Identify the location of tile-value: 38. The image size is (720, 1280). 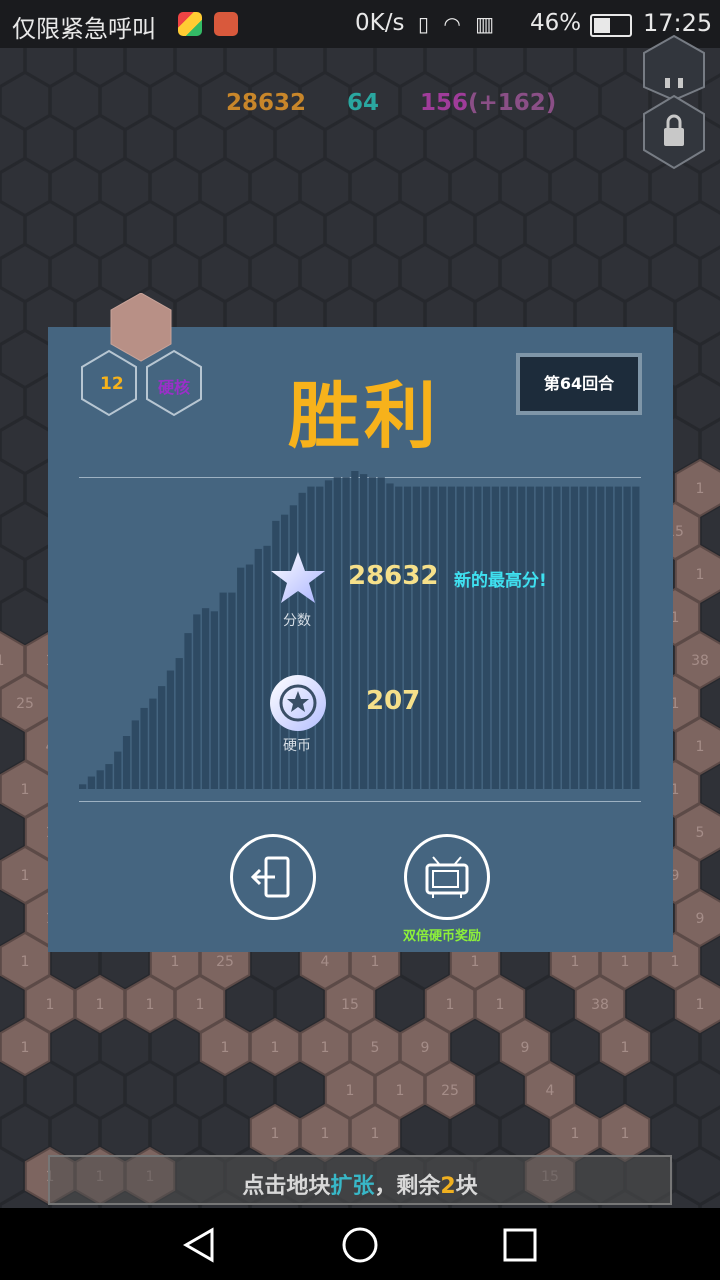
(600, 1005).